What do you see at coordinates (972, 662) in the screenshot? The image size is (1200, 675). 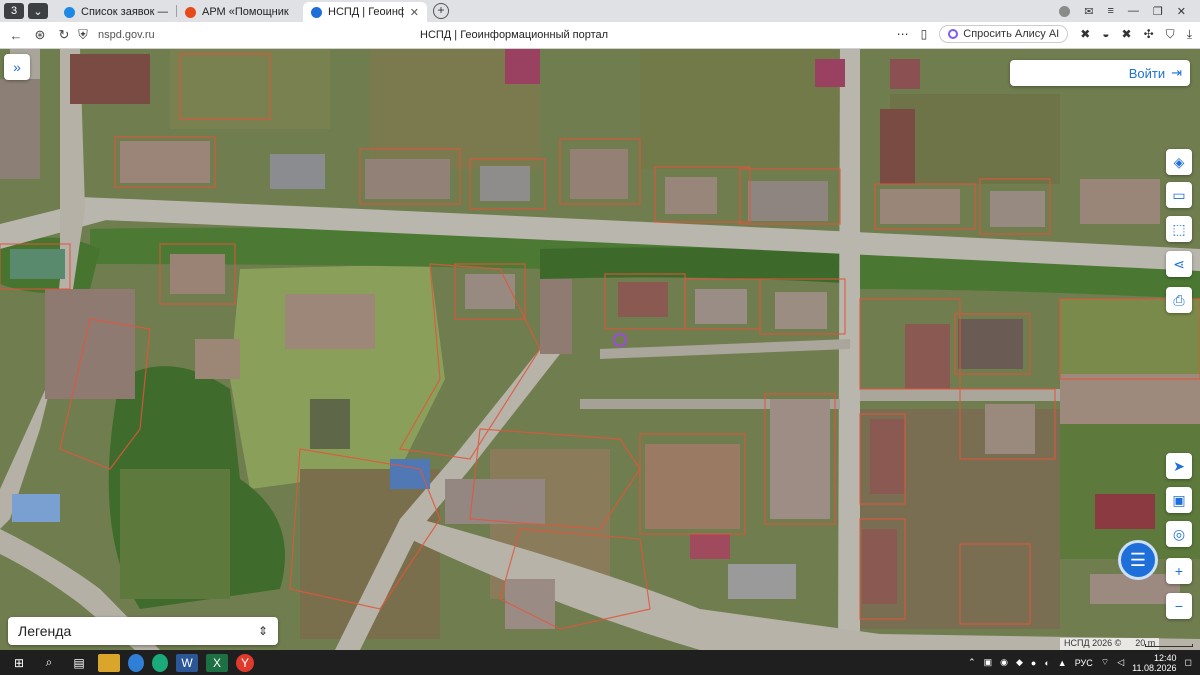 I see `tray-overflow-icon: ⌃` at bounding box center [972, 662].